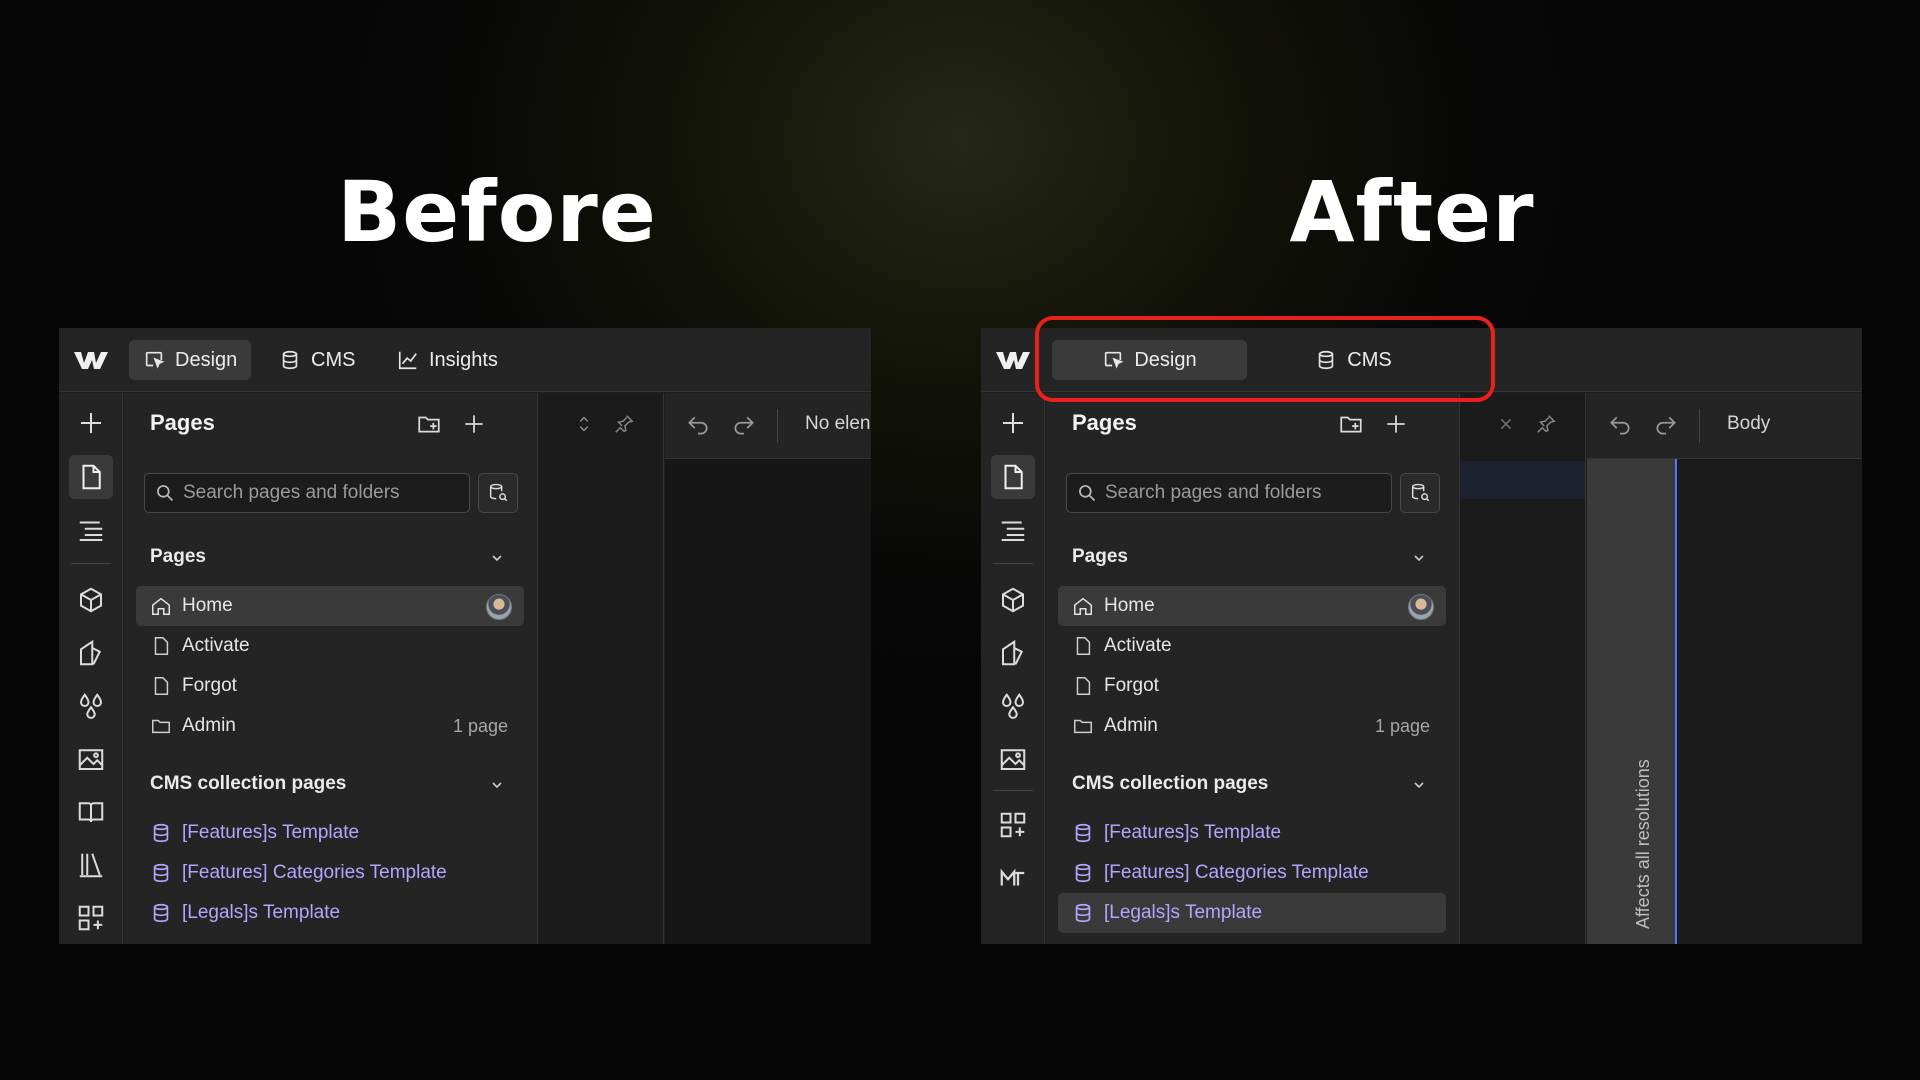 The height and width of the screenshot is (1080, 1920). What do you see at coordinates (207, 605) in the screenshot?
I see `page-label: Home` at bounding box center [207, 605].